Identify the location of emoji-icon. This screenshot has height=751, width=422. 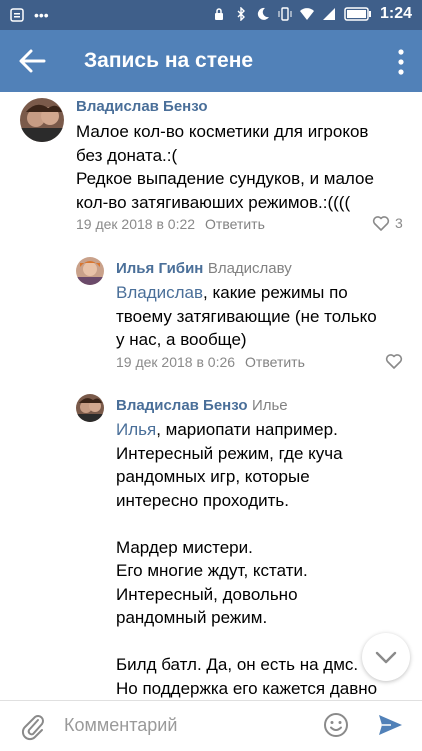
(336, 725).